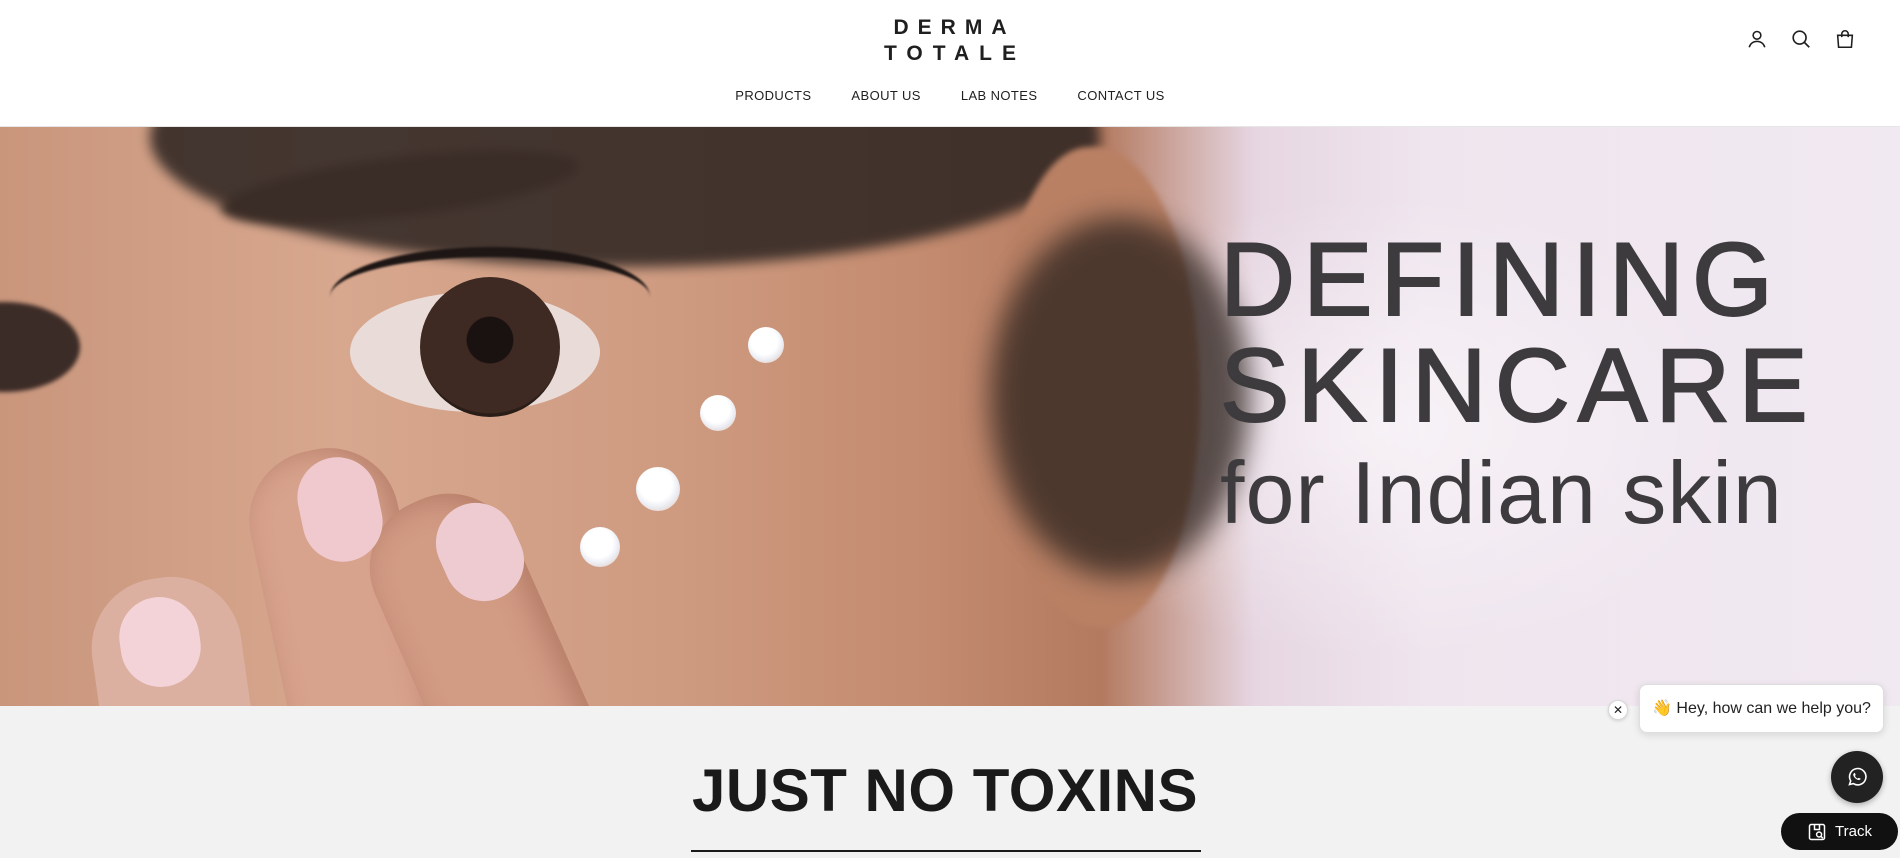  I want to click on main-nav: PRODUCTS ABOUT US LAB NOTES CONTACT US, so click(950, 95).